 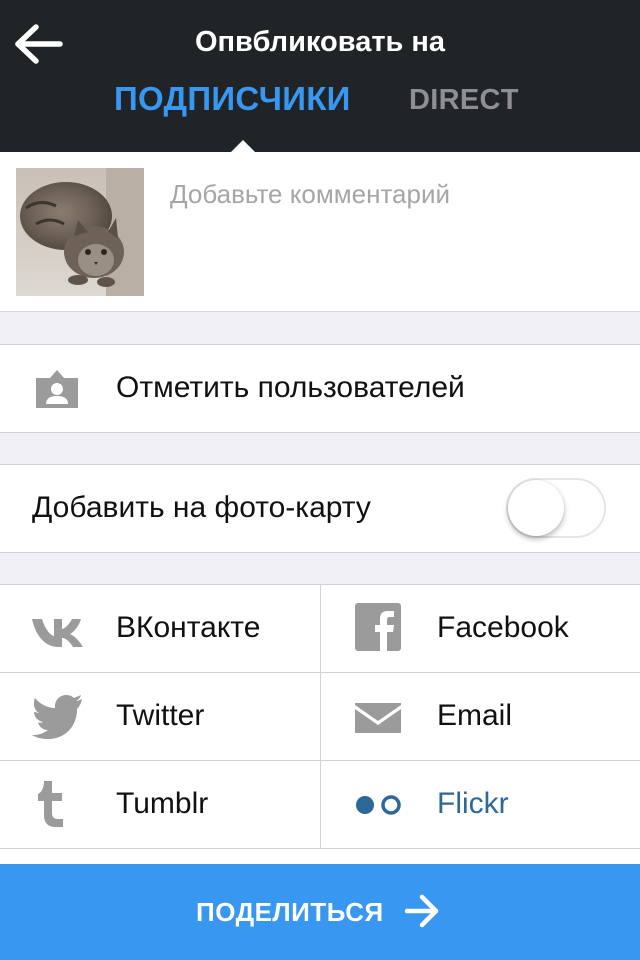 I want to click on toggle-knob, so click(x=536, y=508).